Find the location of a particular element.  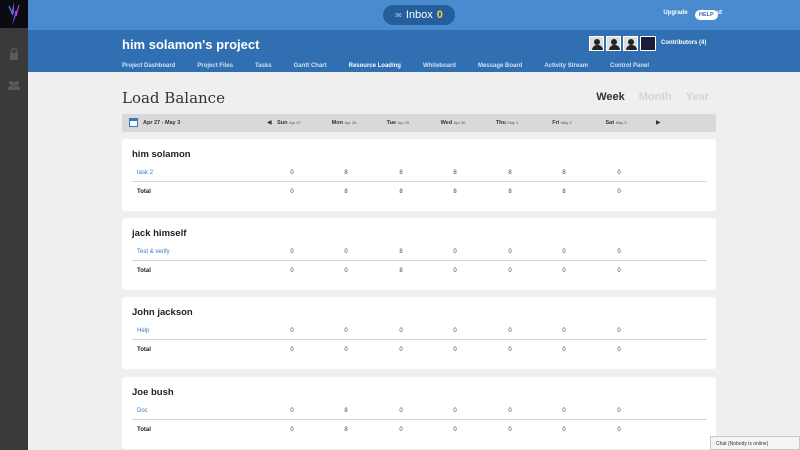

task-link: Doc is located at coordinates (142, 411).